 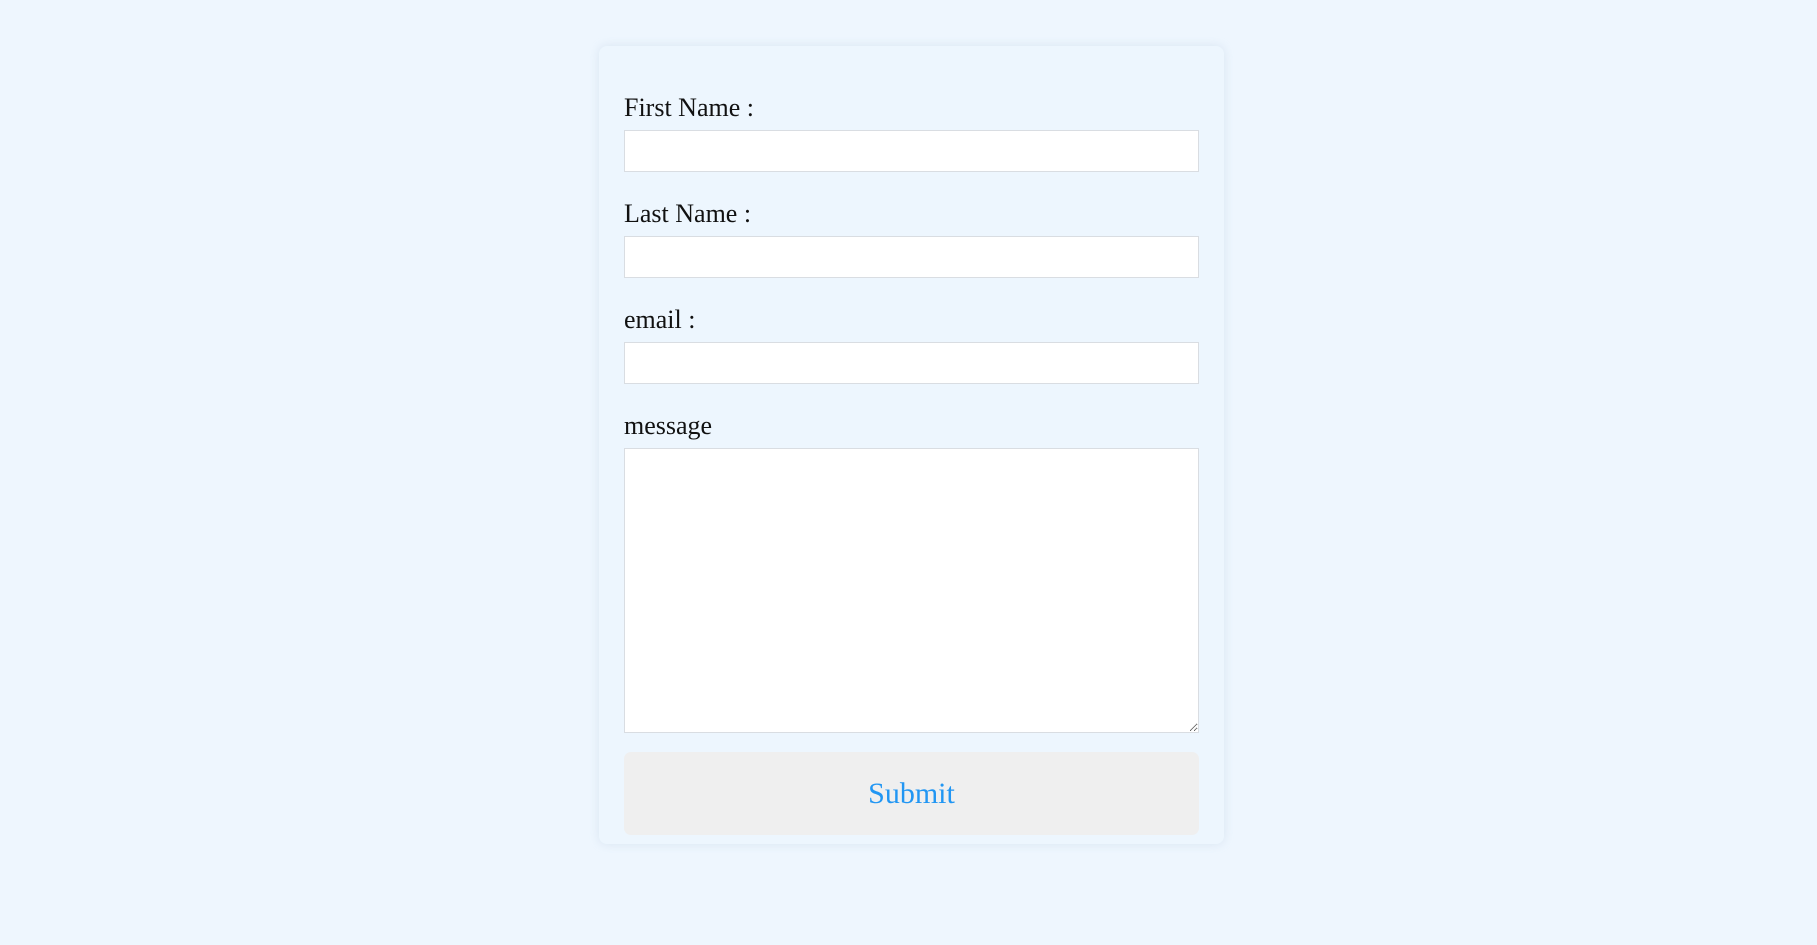 What do you see at coordinates (911, 363) in the screenshot?
I see `email-input` at bounding box center [911, 363].